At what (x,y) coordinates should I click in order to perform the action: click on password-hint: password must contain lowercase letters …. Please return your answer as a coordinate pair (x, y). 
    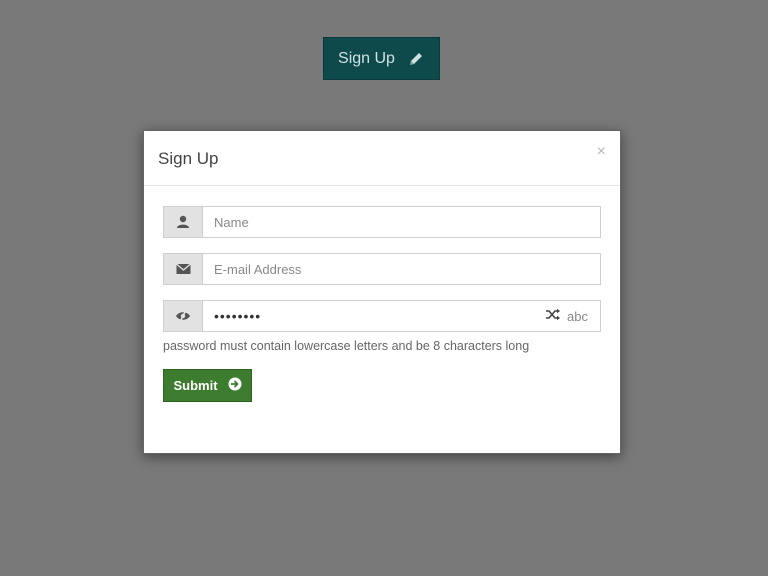
    Looking at the image, I should click on (346, 346).